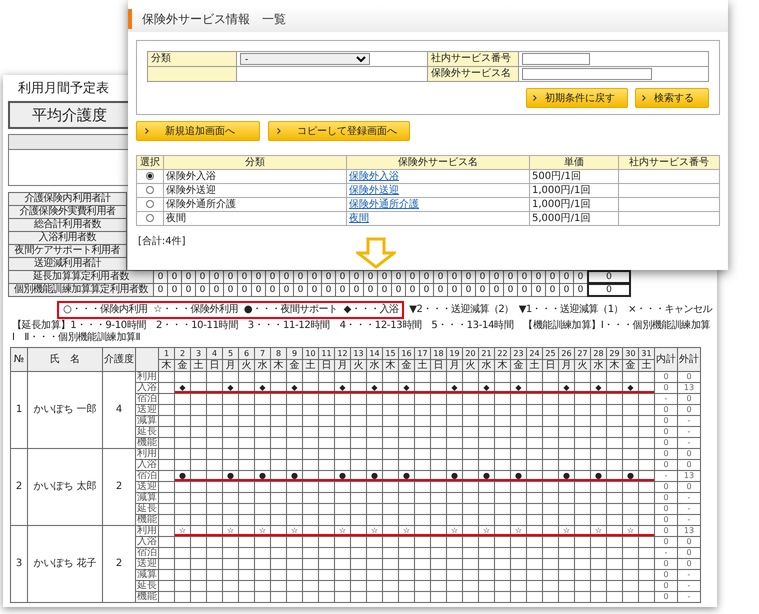  I want to click on row-label: 入浴利用者数, so click(67, 238).